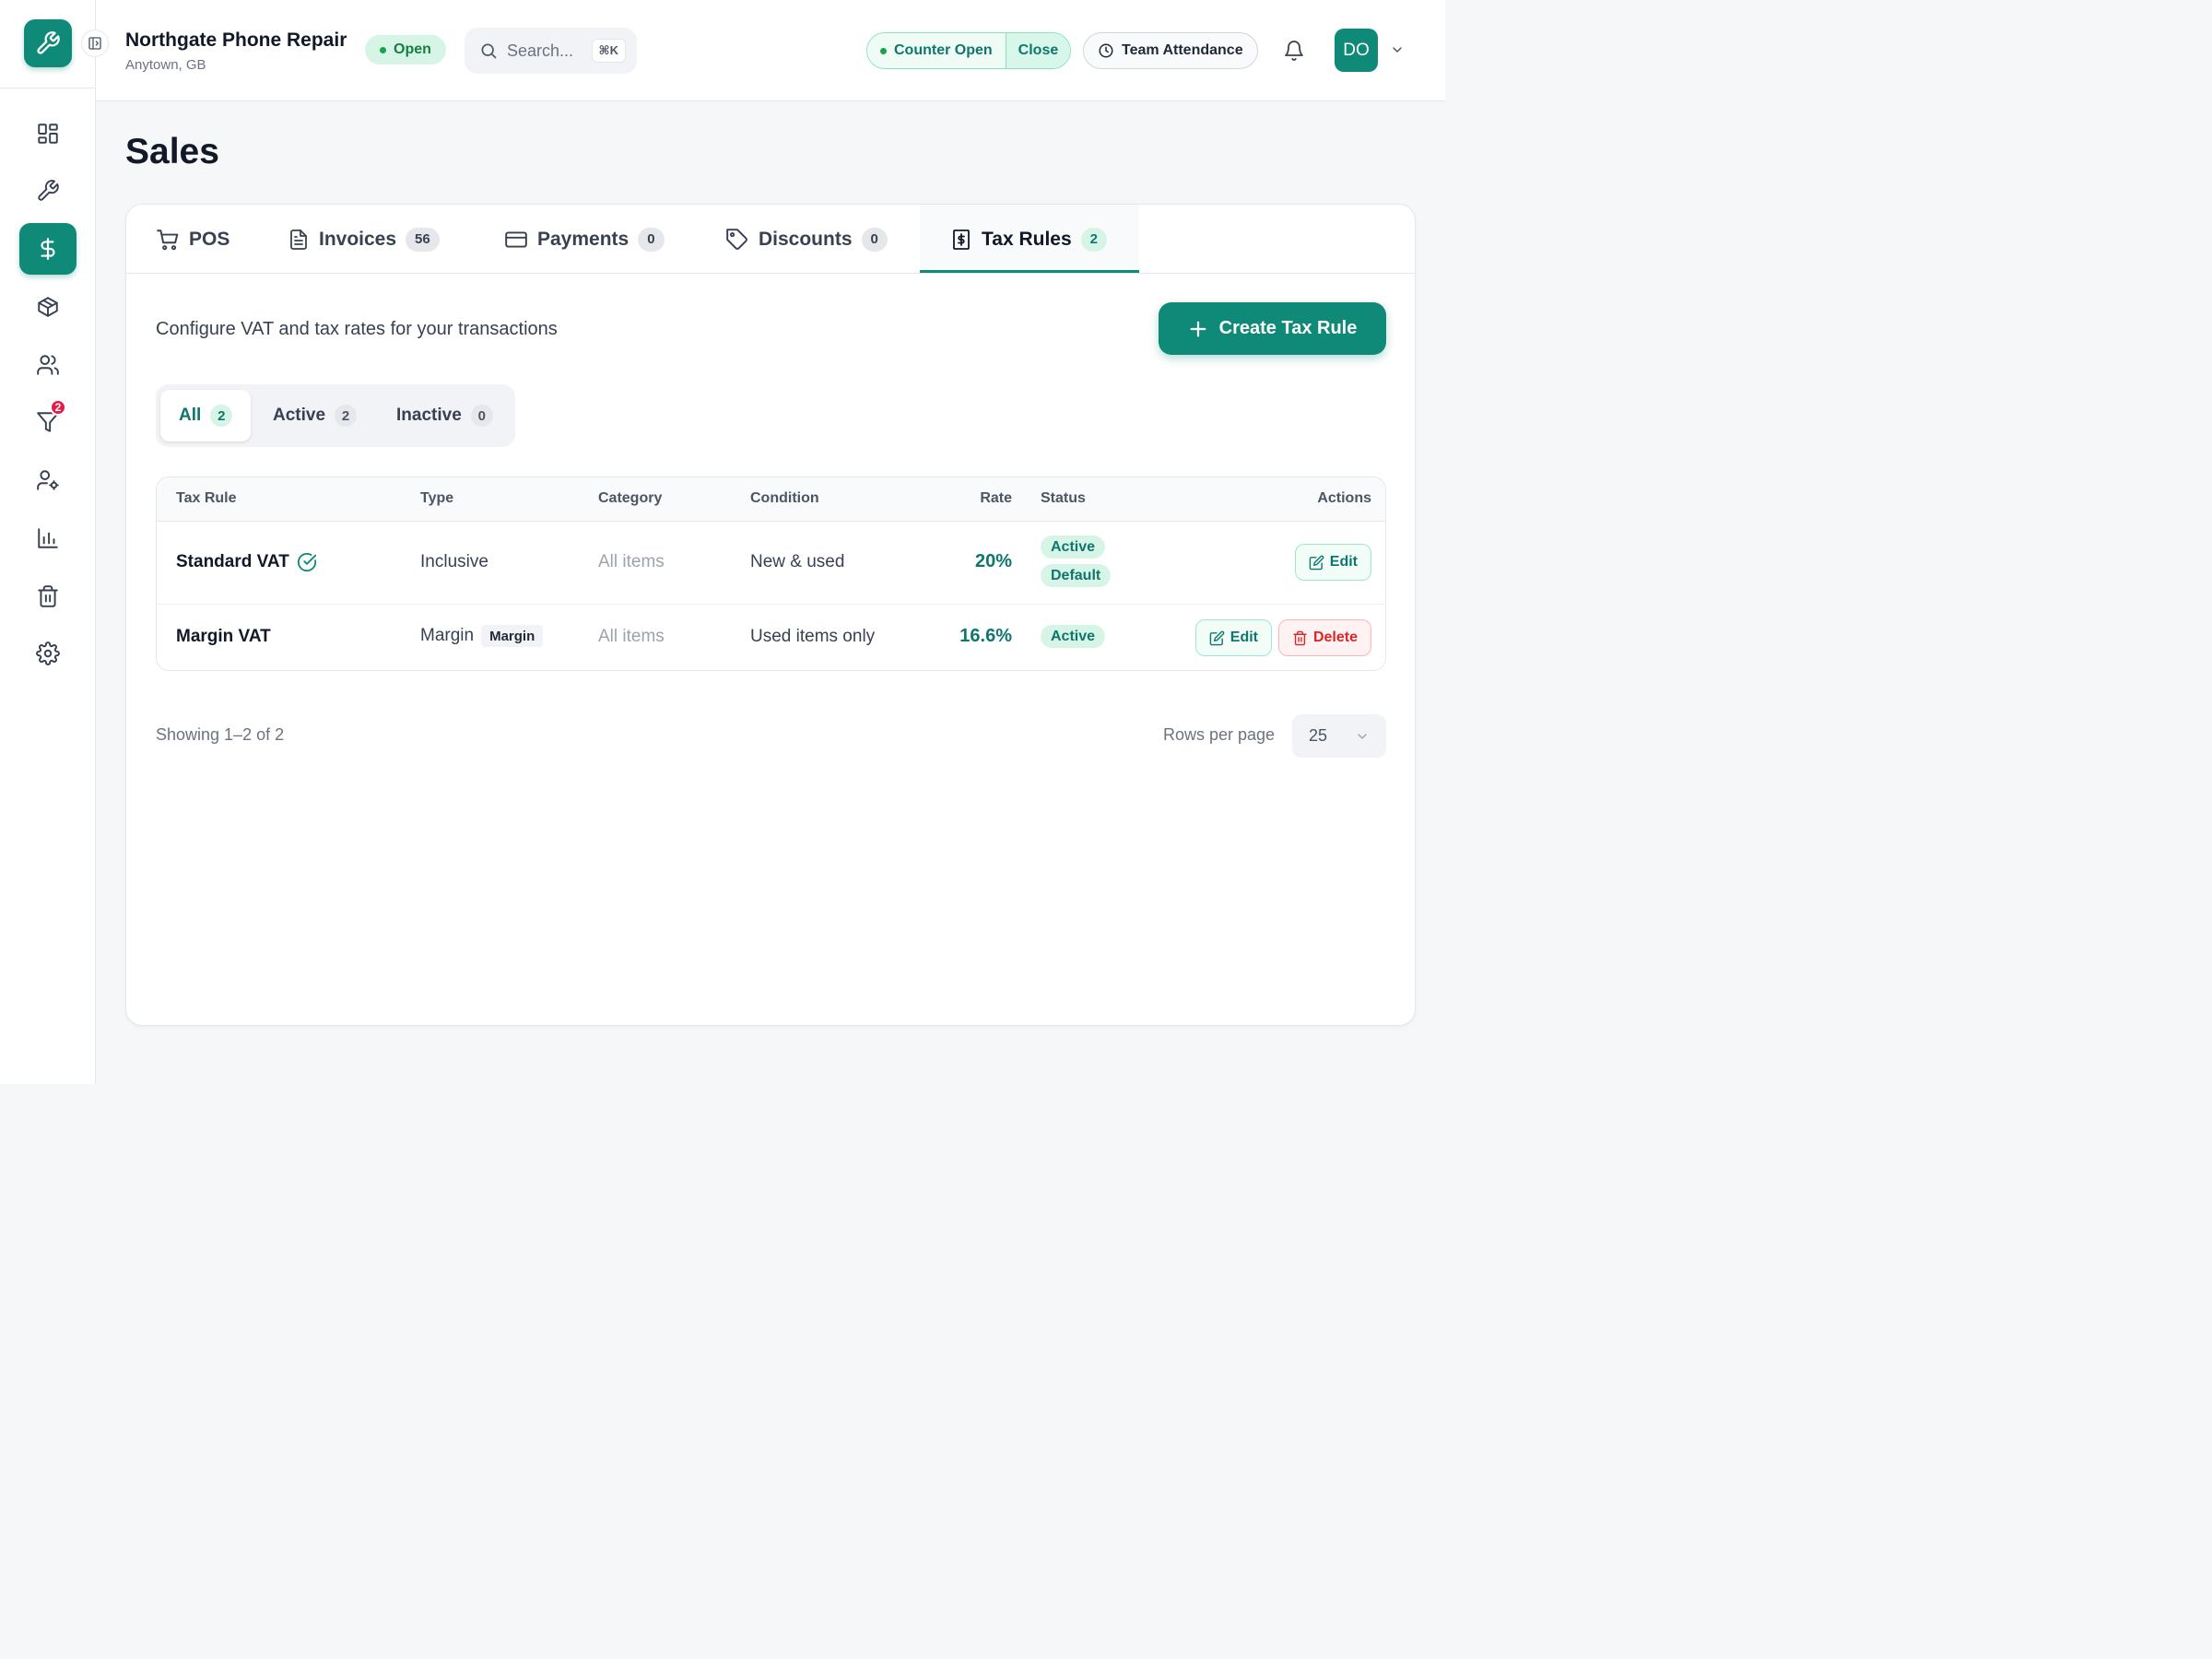 This screenshot has height=1659, width=2212. Describe the element at coordinates (172, 151) in the screenshot. I see `page-title: Sales` at that location.